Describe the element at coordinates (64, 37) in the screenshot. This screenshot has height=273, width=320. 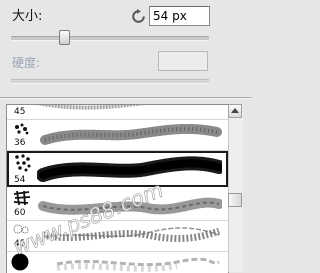
I see `size-slider-thumb` at that location.